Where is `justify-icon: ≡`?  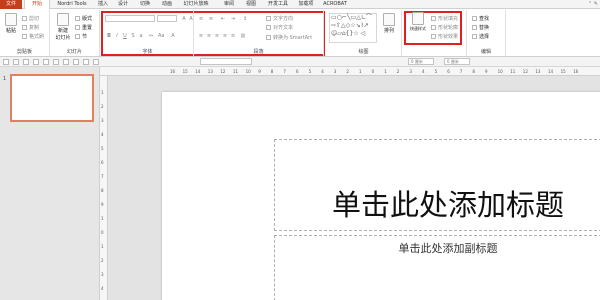
justify-icon: ≡ is located at coordinates (225, 36).